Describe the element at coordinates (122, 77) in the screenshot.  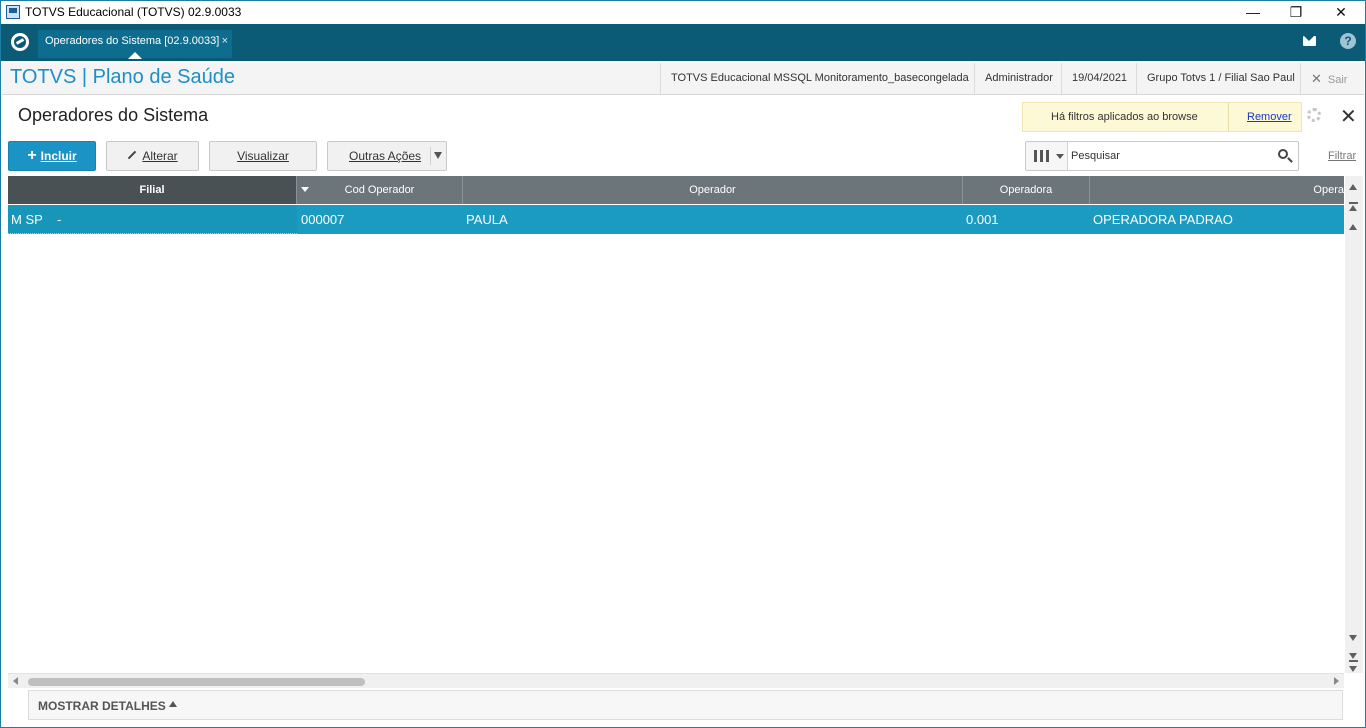
I see `product-title: TOTVS | Plano de Saúde` at that location.